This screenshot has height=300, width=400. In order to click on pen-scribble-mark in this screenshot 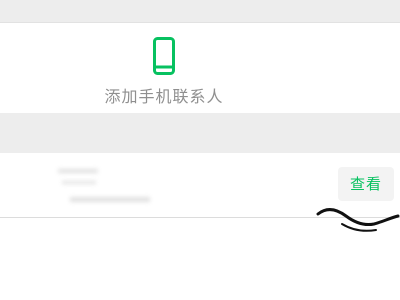, I will do `click(358, 220)`.